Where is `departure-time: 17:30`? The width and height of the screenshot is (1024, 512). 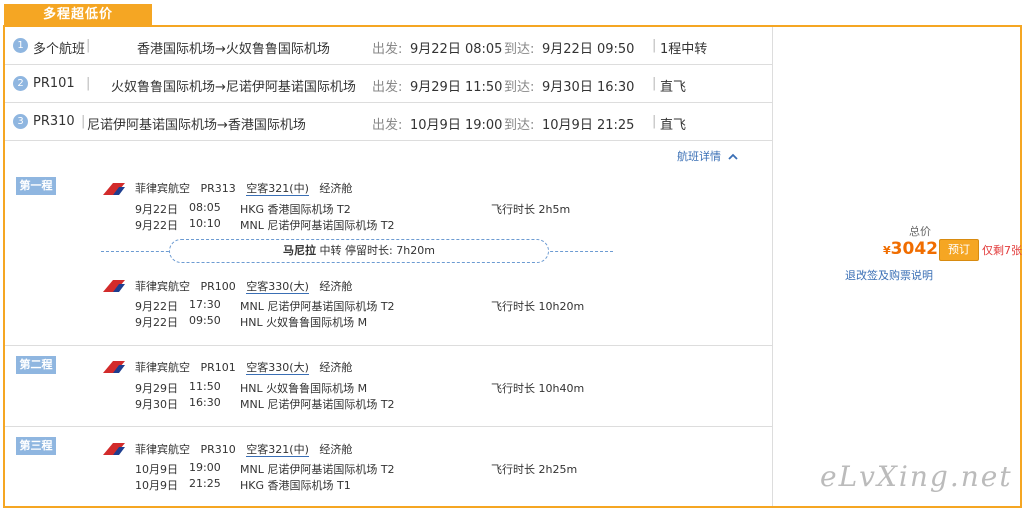 departure-time: 17:30 is located at coordinates (205, 304).